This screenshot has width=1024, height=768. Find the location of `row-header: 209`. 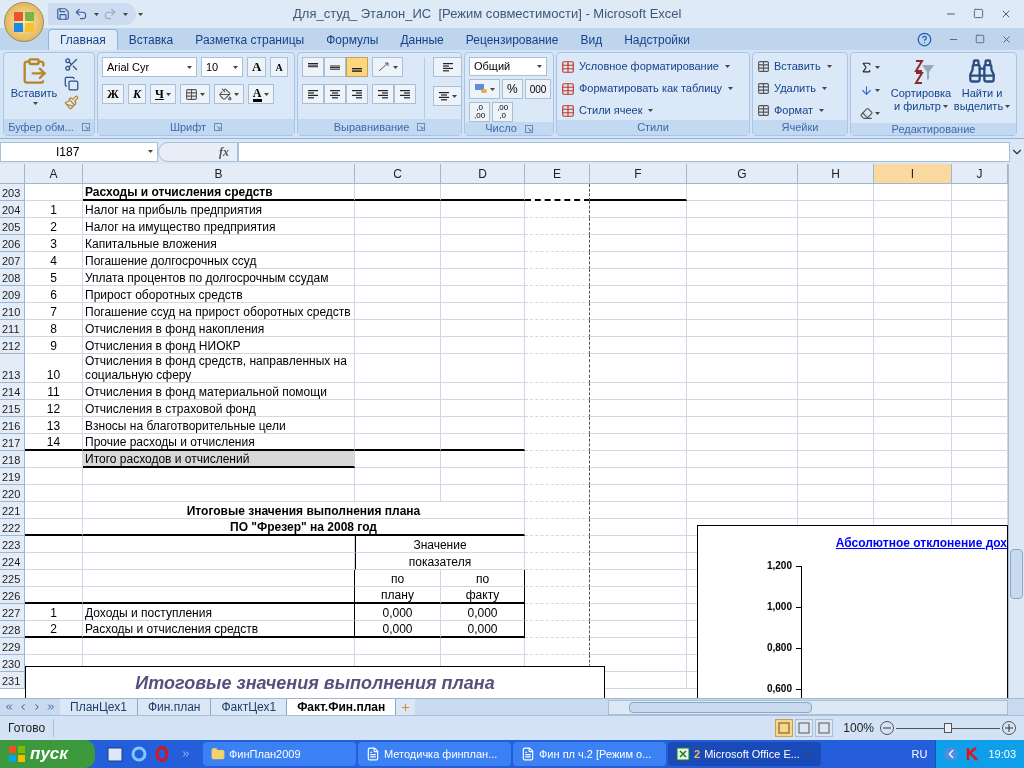

row-header: 209 is located at coordinates (12, 294).